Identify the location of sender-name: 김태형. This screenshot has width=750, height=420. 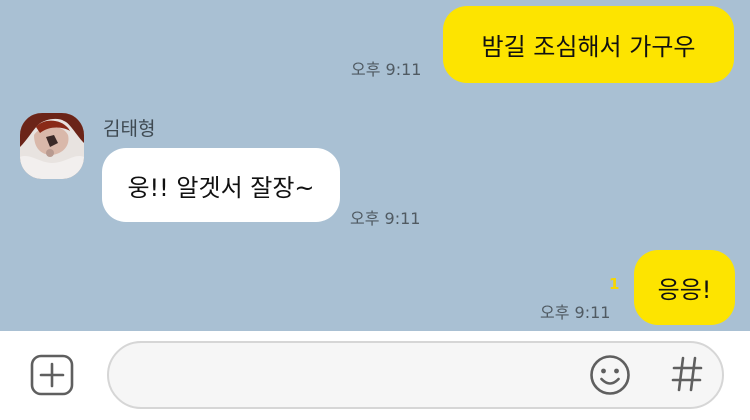
(129, 129).